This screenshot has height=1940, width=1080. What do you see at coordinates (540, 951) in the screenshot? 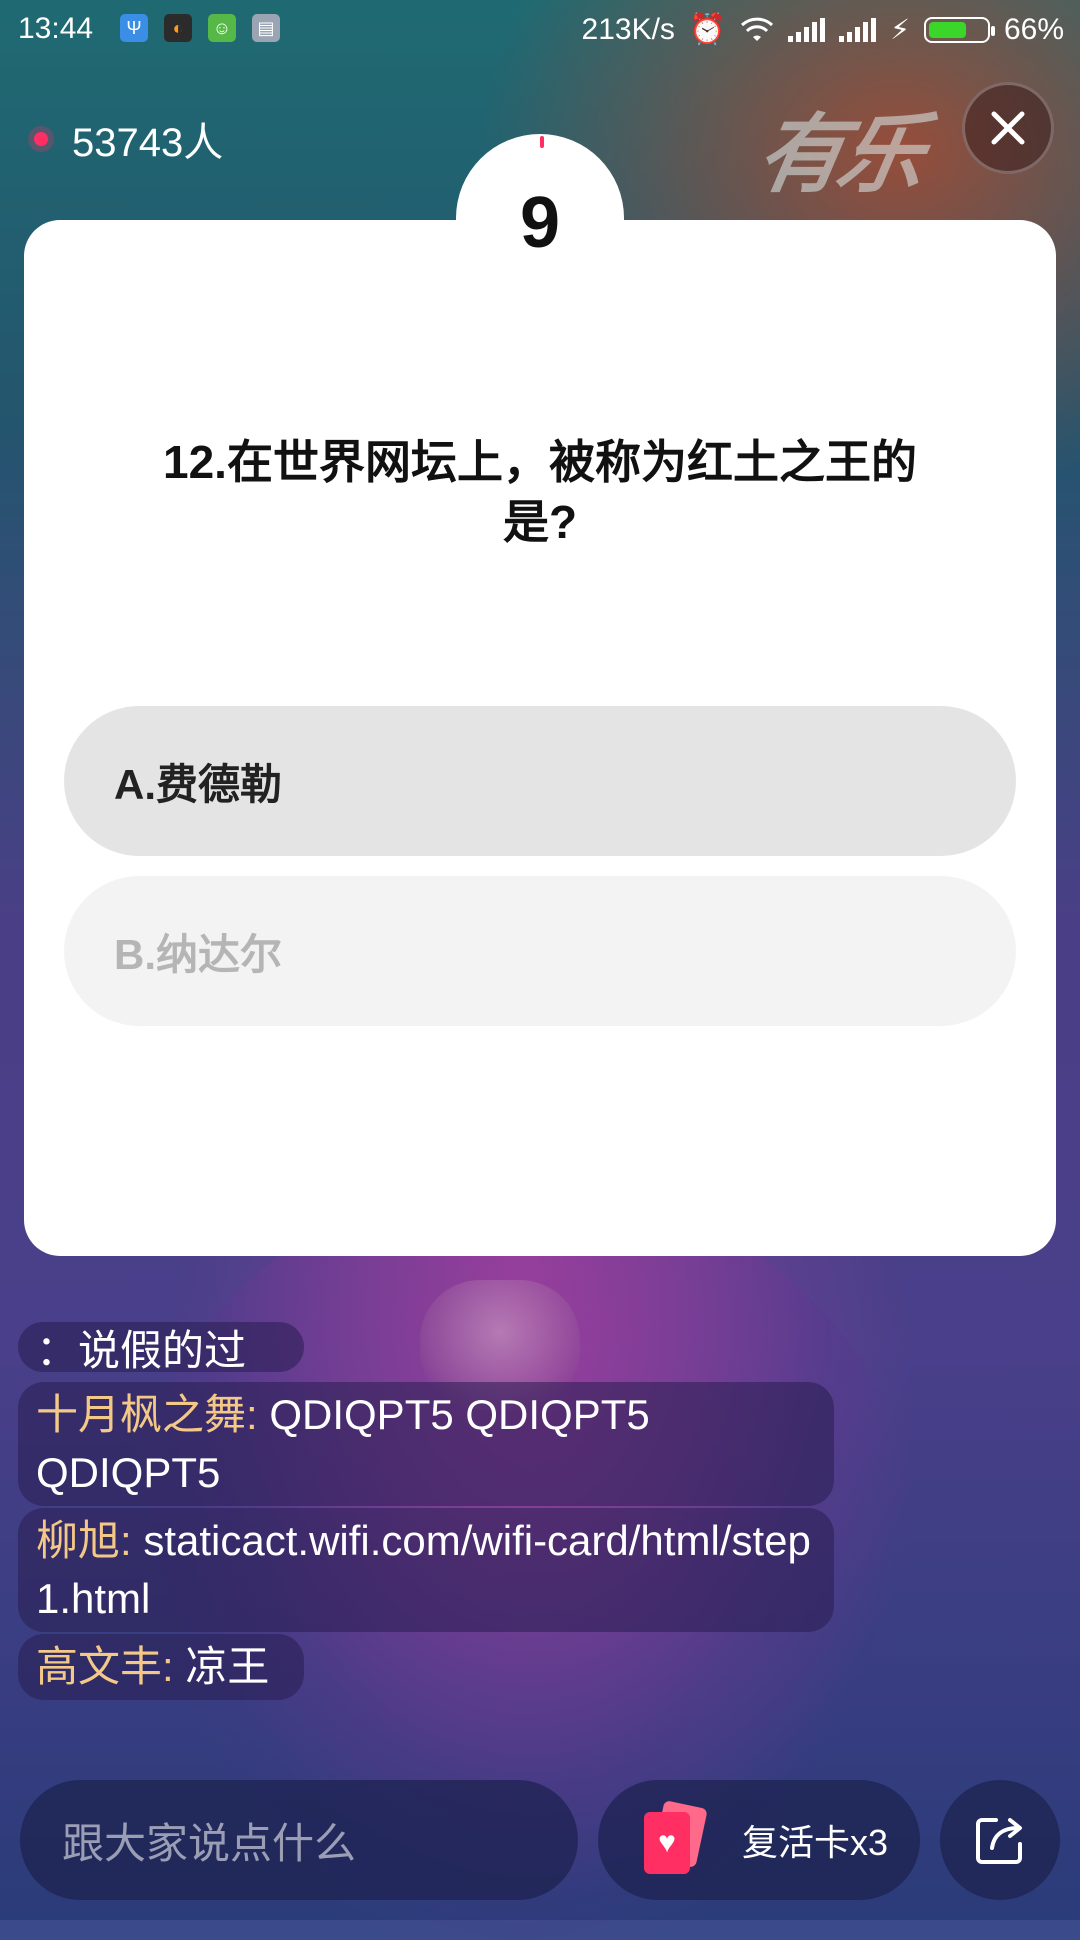
I see `option-b: B.纳达尔` at bounding box center [540, 951].